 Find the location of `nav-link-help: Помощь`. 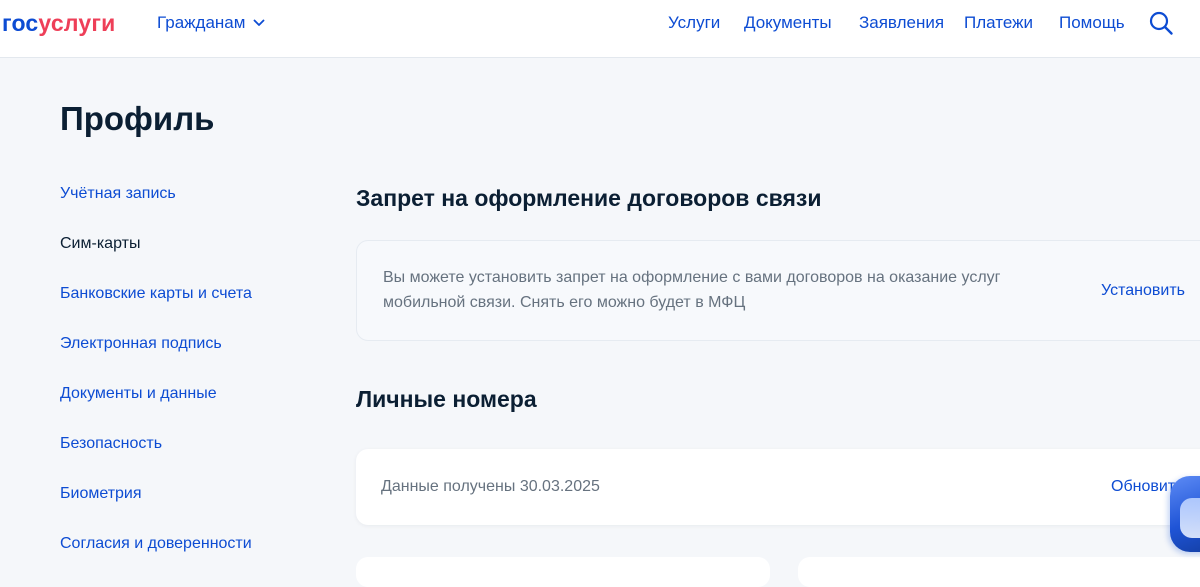

nav-link-help: Помощь is located at coordinates (1092, 23).